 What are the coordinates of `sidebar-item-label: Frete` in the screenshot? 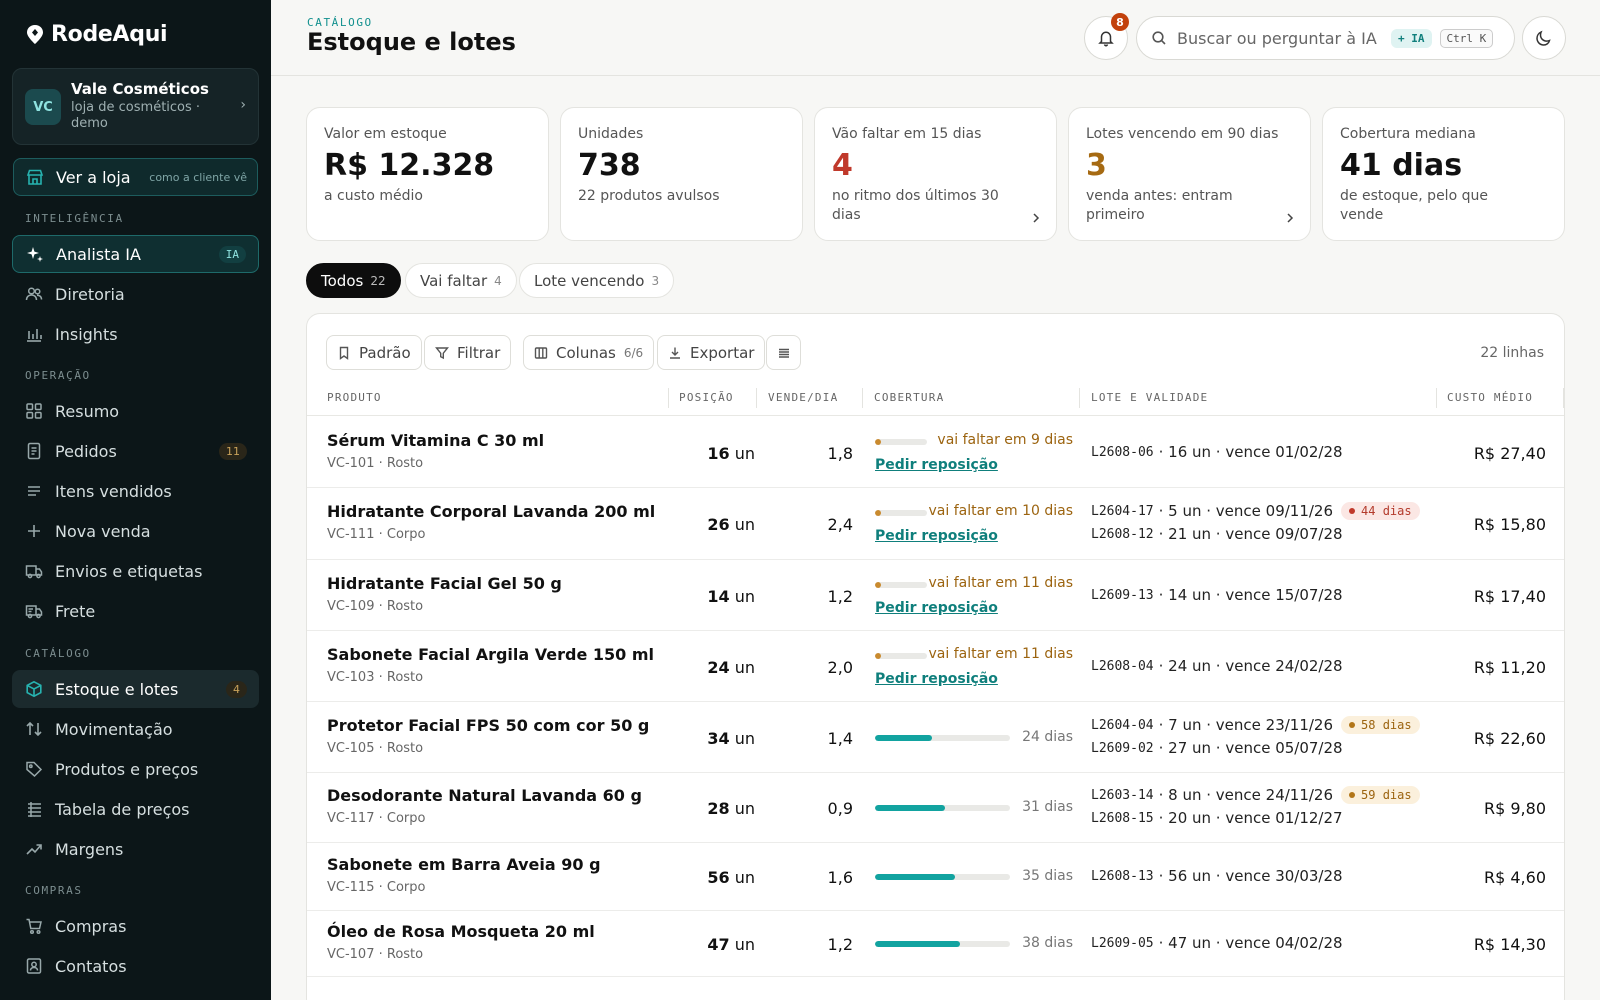 It's located at (75, 611).